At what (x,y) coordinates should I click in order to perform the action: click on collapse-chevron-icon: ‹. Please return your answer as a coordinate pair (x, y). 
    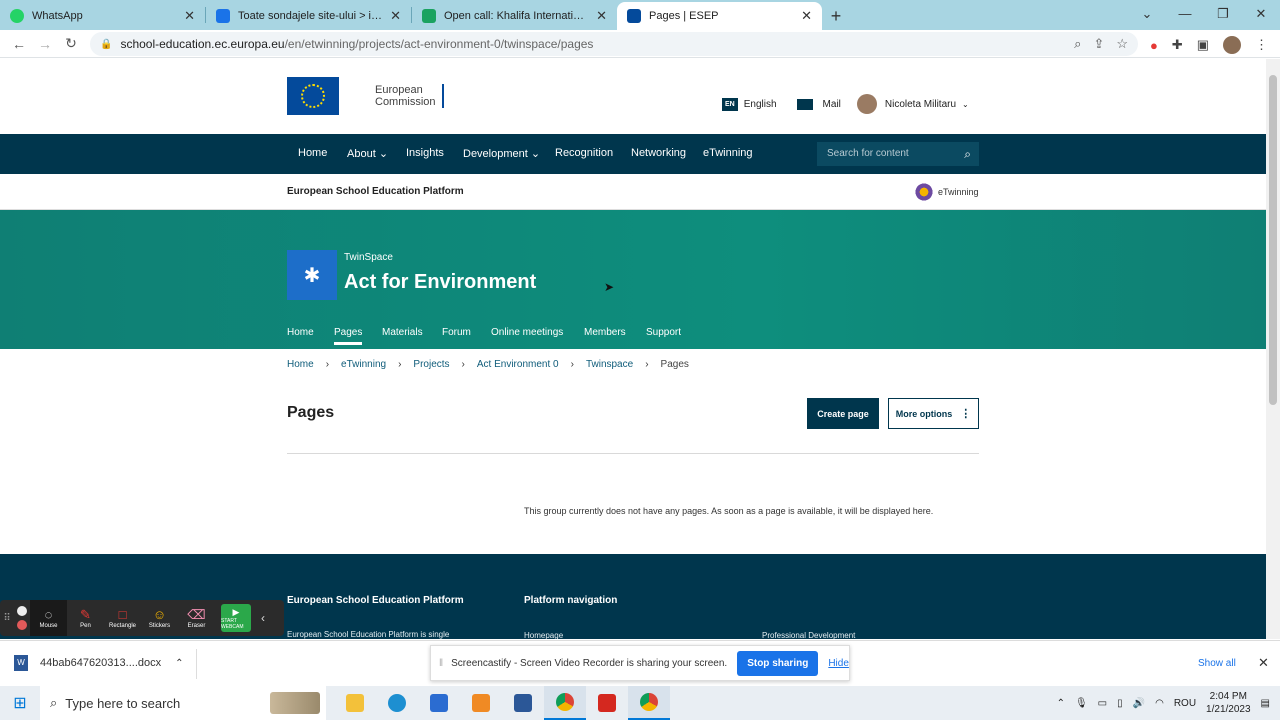
    Looking at the image, I should click on (263, 618).